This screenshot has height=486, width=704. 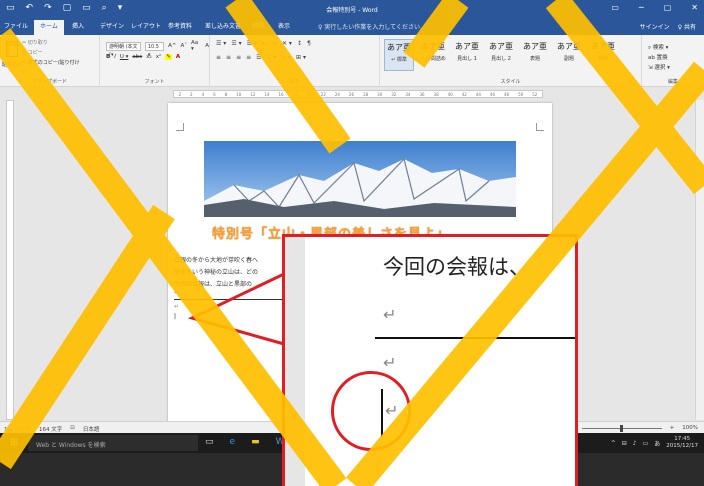 What do you see at coordinates (252, 43) in the screenshot?
I see `multilevel-list-button: ☰ ▾` at bounding box center [252, 43].